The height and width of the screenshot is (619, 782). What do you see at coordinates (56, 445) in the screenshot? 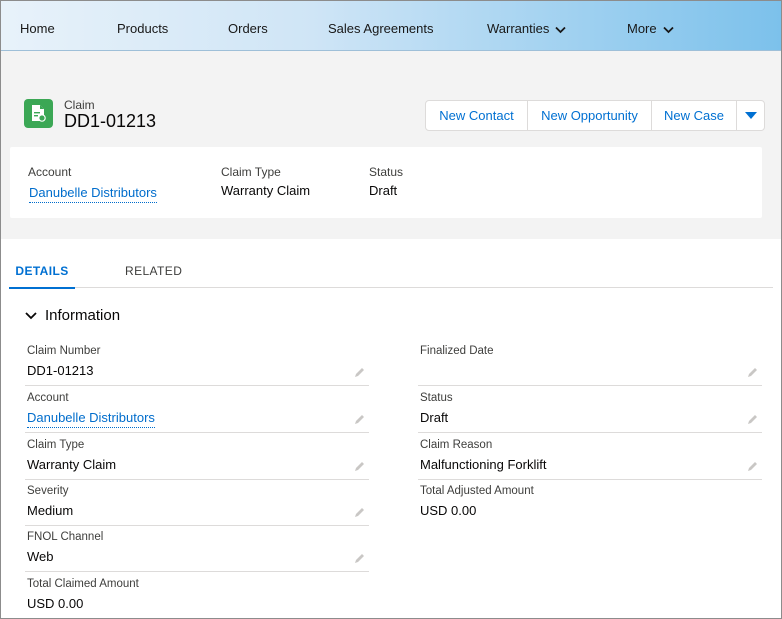
I see `field-label: Claim Type` at bounding box center [56, 445].